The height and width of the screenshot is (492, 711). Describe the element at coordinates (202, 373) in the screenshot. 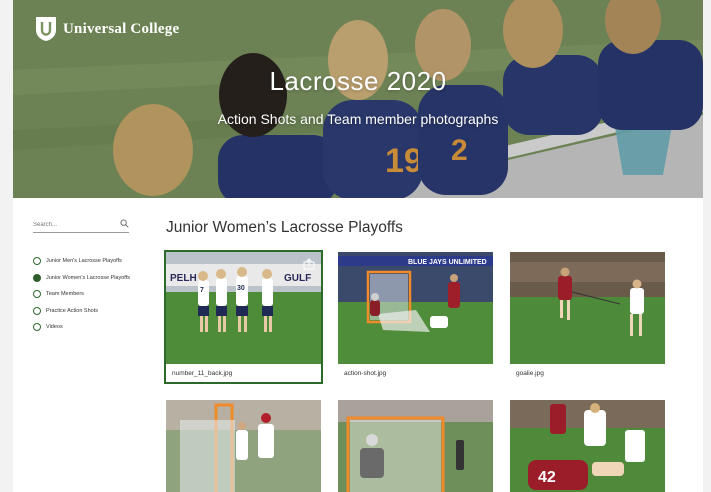

I see `photo-filename: number_11_back.jpg` at that location.